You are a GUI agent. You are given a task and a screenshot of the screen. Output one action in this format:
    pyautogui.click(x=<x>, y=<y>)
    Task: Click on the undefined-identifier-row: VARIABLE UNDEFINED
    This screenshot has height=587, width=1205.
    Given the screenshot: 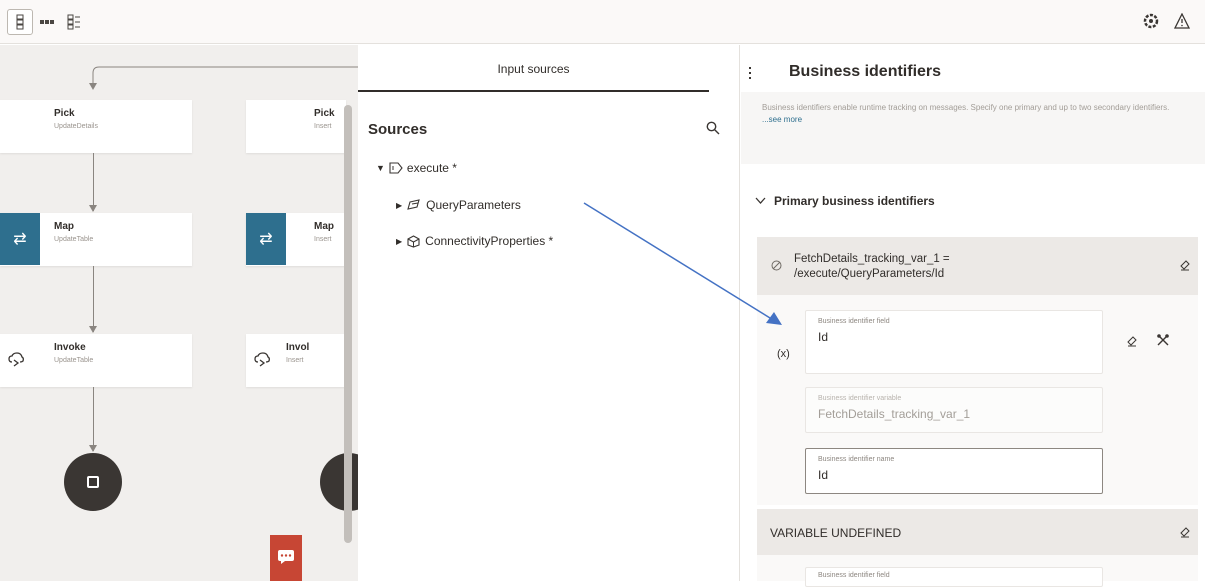 What is the action you would take?
    pyautogui.click(x=977, y=532)
    